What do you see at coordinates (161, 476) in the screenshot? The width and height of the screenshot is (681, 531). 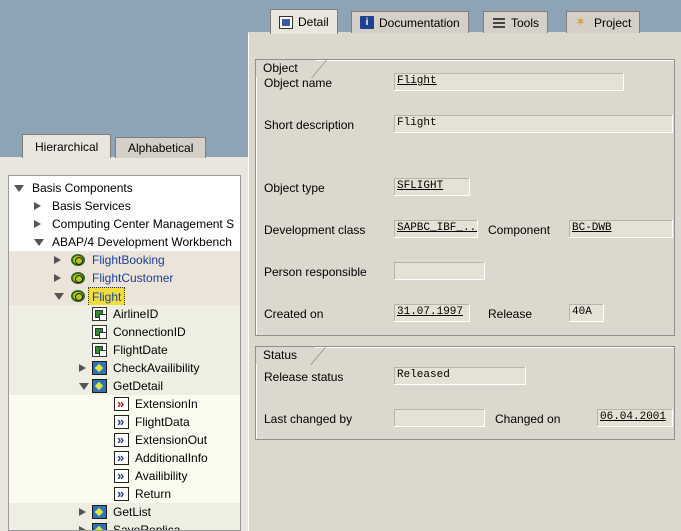 I see `tree-node-label: Availibility` at bounding box center [161, 476].